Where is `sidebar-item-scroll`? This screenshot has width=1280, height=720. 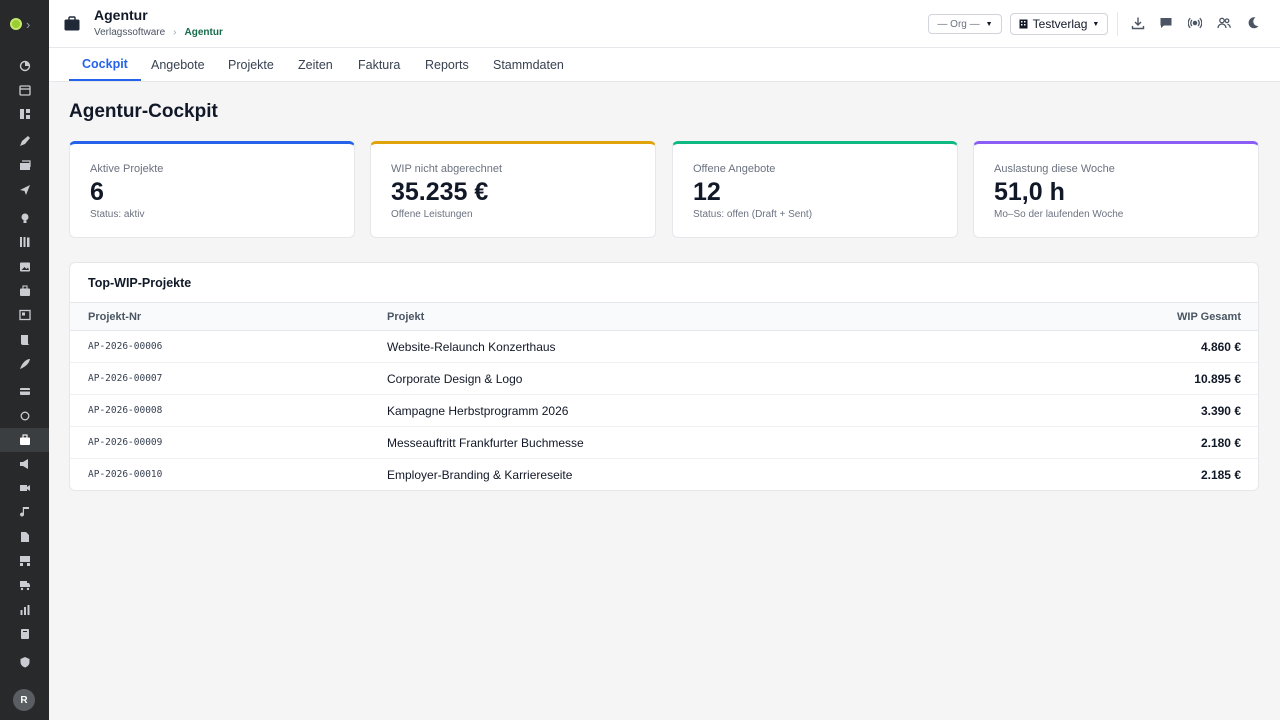
sidebar-item-scroll is located at coordinates (24, 340).